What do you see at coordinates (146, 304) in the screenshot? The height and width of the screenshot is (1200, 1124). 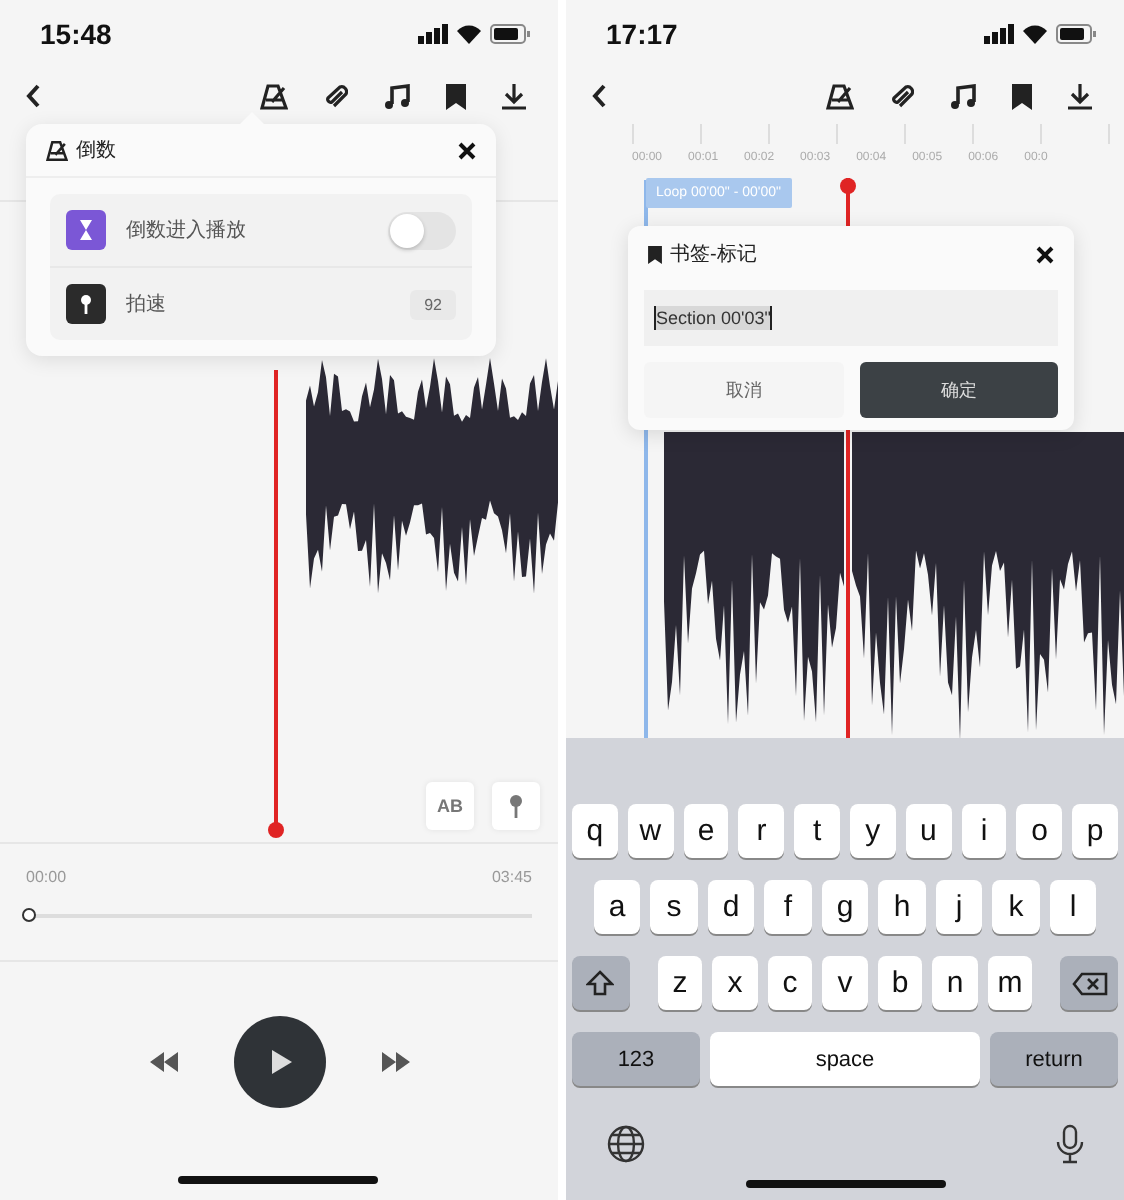 I see `setting-label: 拍速` at bounding box center [146, 304].